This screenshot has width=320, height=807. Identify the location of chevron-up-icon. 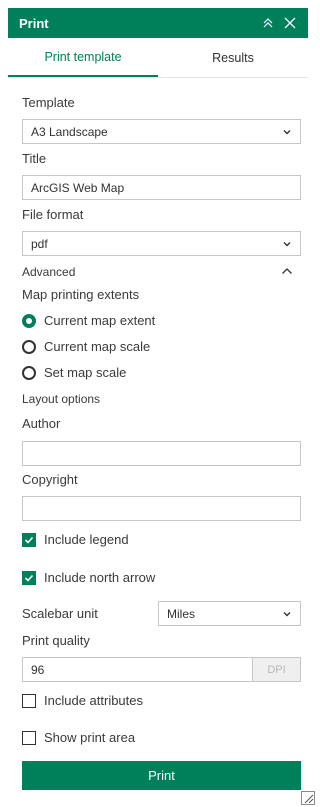
(287, 272).